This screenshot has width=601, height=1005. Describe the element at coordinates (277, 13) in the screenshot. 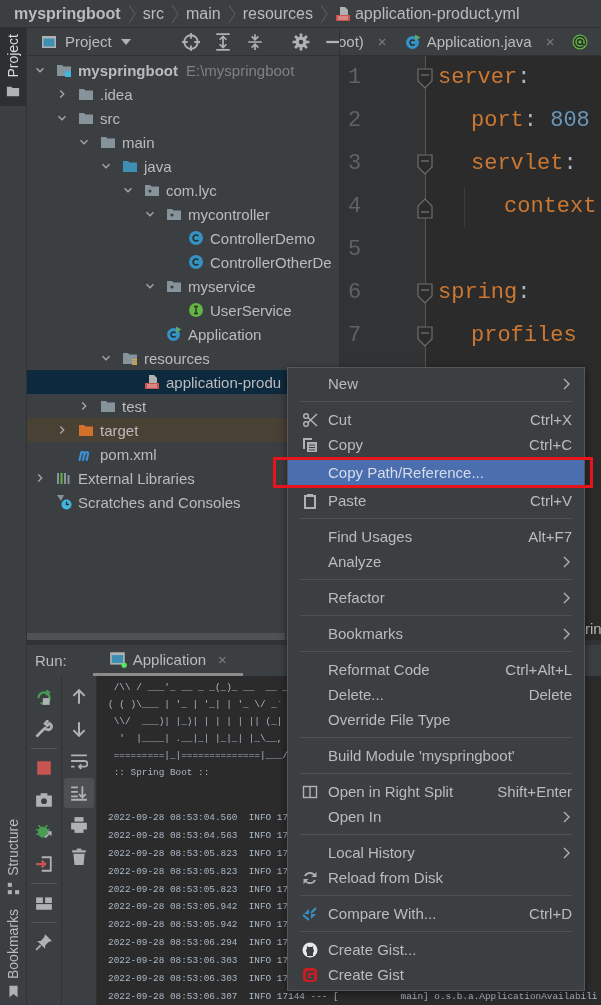

I see `breadcrumb-item: resources` at that location.